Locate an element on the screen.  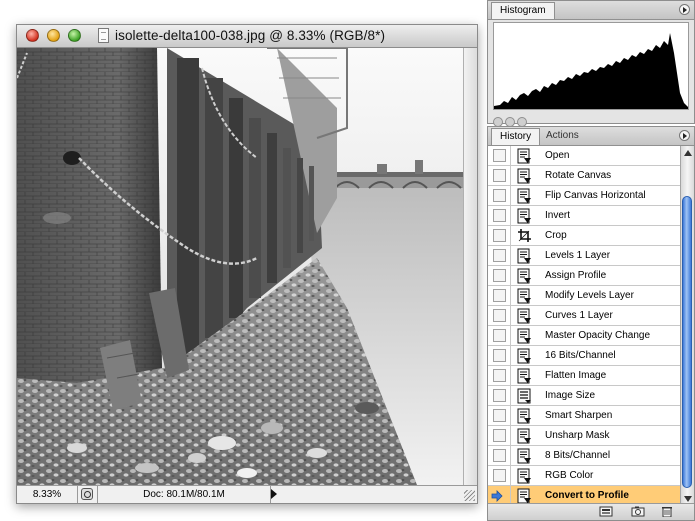
crop-icon is located at coordinates (524, 235).